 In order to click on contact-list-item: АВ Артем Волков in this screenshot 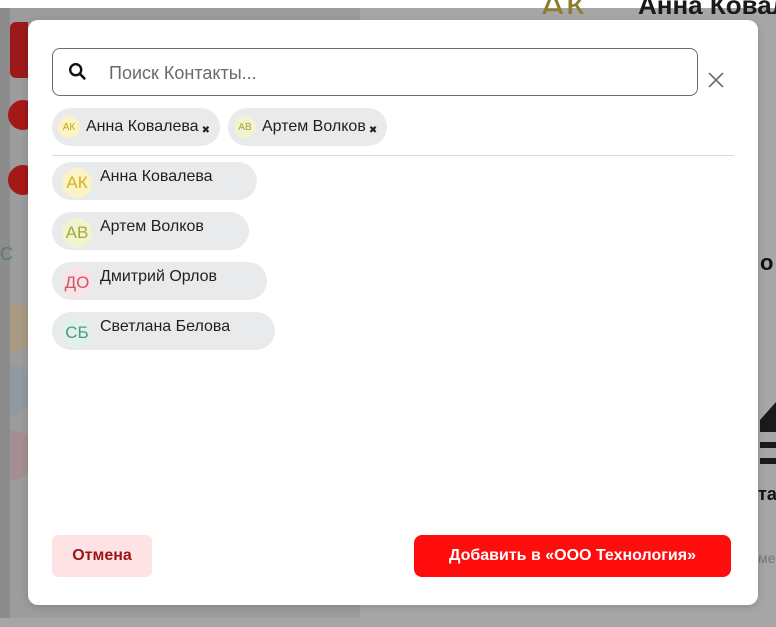, I will do `click(150, 231)`.